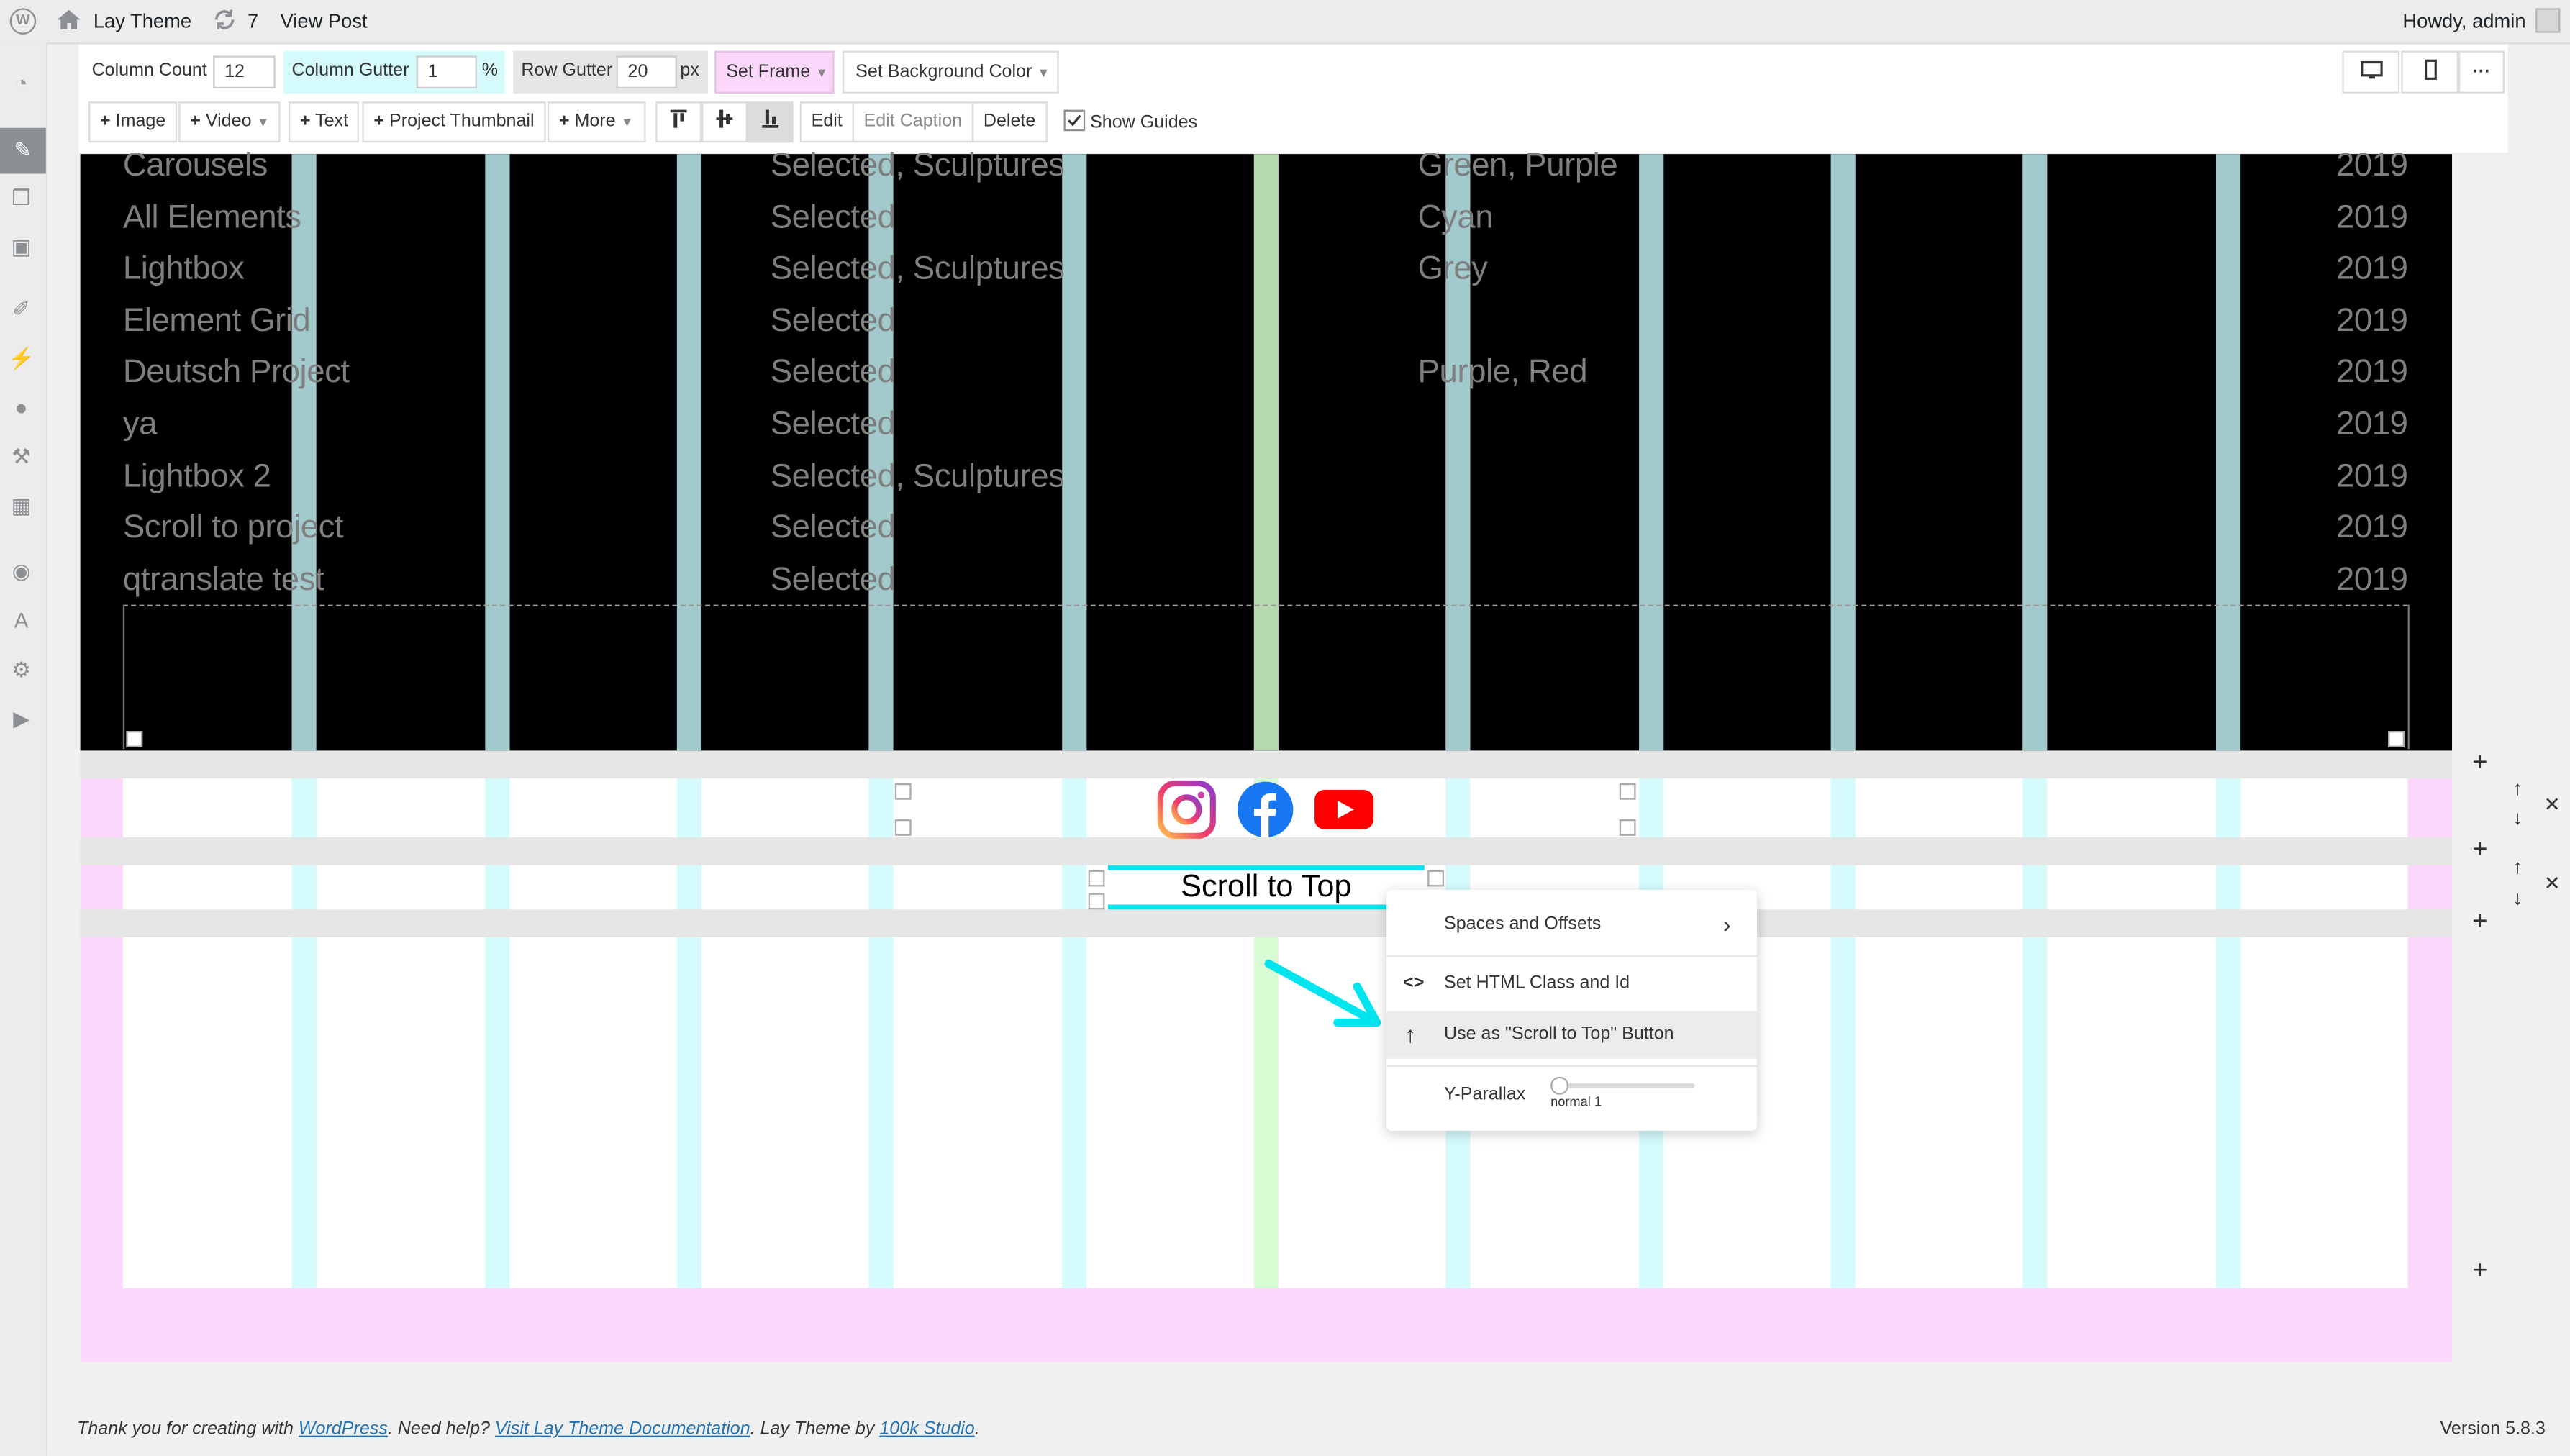 This screenshot has height=1456, width=2570. Describe the element at coordinates (1130, 122) in the screenshot. I see `show-guides-checkbox: Show Guides` at that location.